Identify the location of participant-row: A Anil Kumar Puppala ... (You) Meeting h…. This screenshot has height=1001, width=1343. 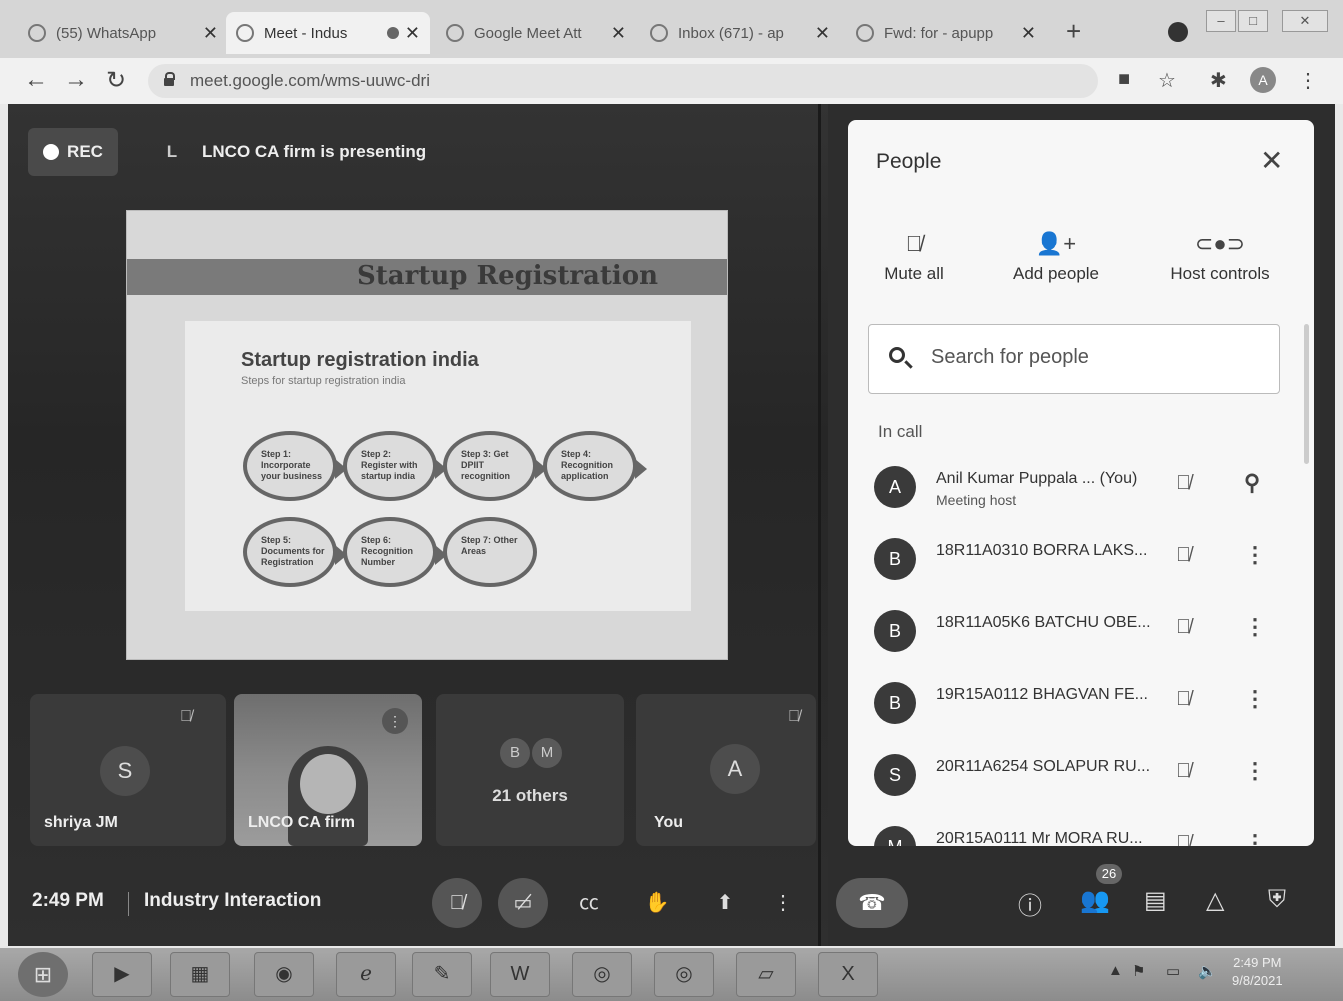
(1081, 488).